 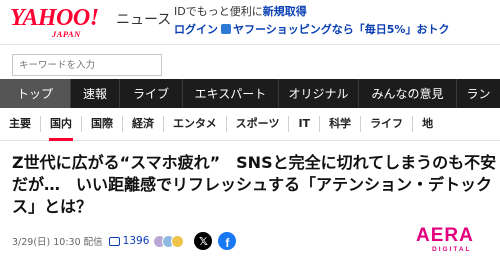 I want to click on article-meta: 3/29(日) 10:30 配信 1396 𝕏 f, so click(x=124, y=241).